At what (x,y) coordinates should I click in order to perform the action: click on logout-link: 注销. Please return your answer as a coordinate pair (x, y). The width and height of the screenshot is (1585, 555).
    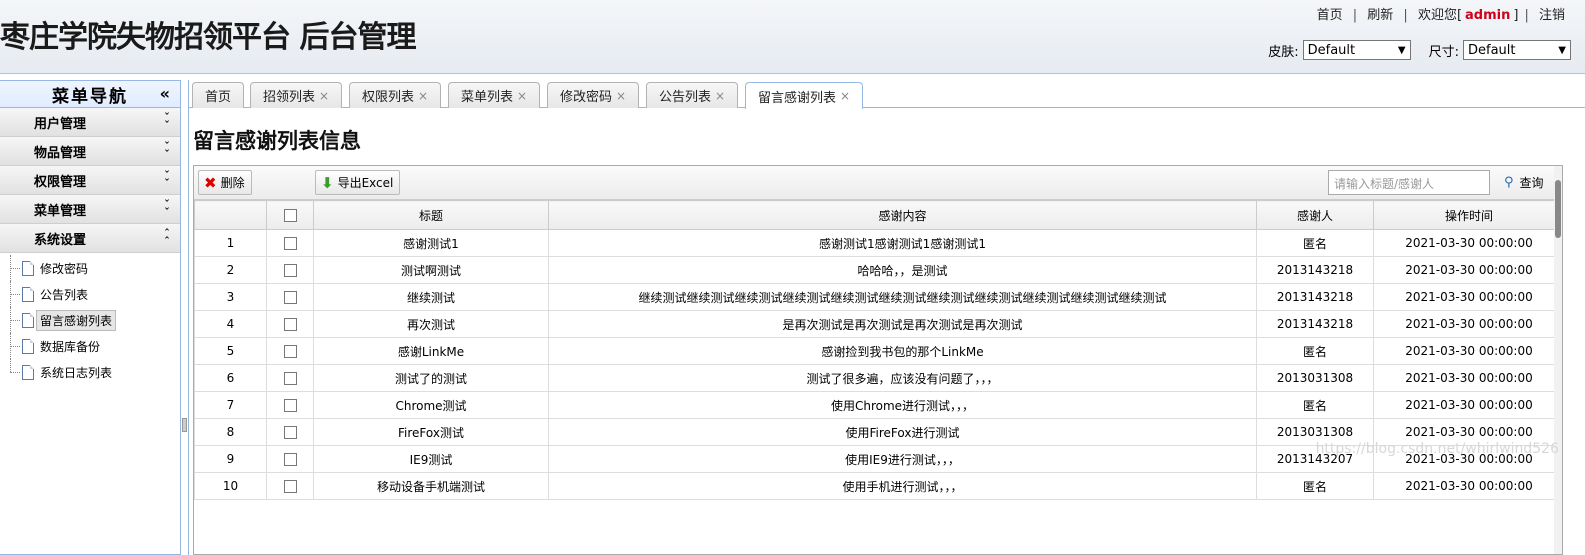
    Looking at the image, I should click on (1552, 15).